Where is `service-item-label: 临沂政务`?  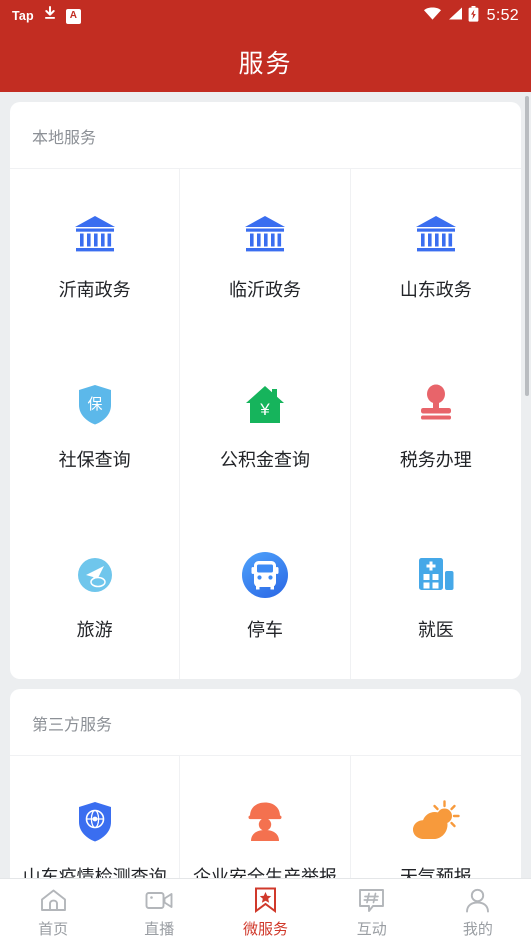 service-item-label: 临沂政务 is located at coordinates (264, 290).